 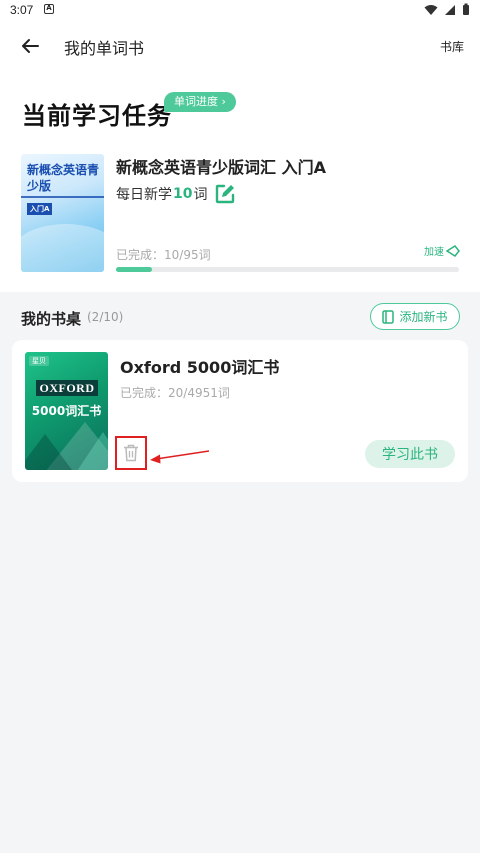 What do you see at coordinates (221, 167) in the screenshot?
I see `current-book-title: 新概念英语青少版词汇 入门A` at bounding box center [221, 167].